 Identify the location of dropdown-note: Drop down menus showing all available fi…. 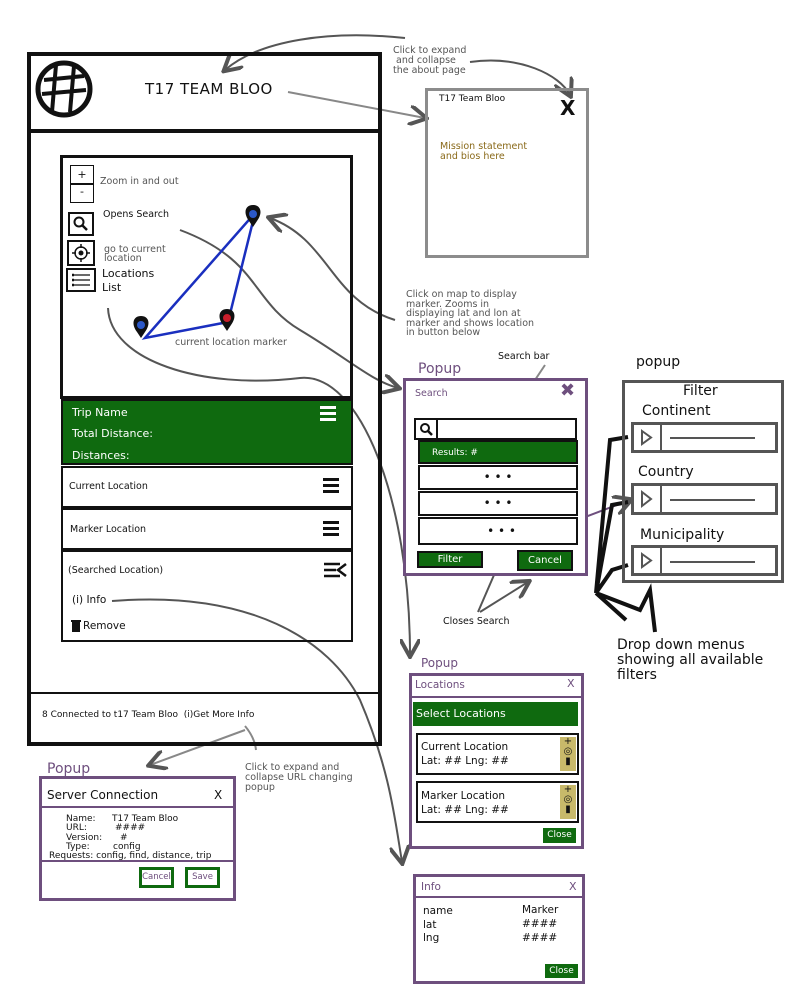
(690, 660).